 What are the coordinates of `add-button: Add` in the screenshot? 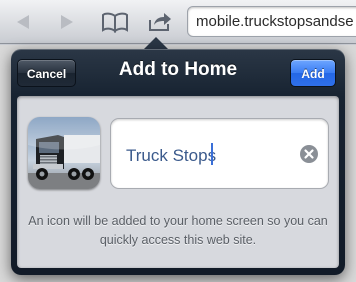 It's located at (313, 73).